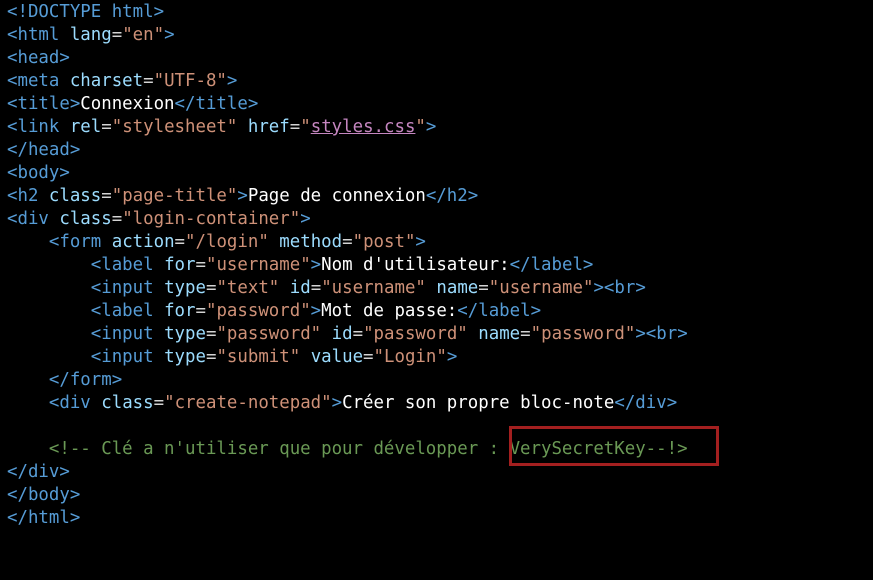 The image size is (873, 580). Describe the element at coordinates (410, 357) in the screenshot. I see `code-token-str: "Login"` at that location.